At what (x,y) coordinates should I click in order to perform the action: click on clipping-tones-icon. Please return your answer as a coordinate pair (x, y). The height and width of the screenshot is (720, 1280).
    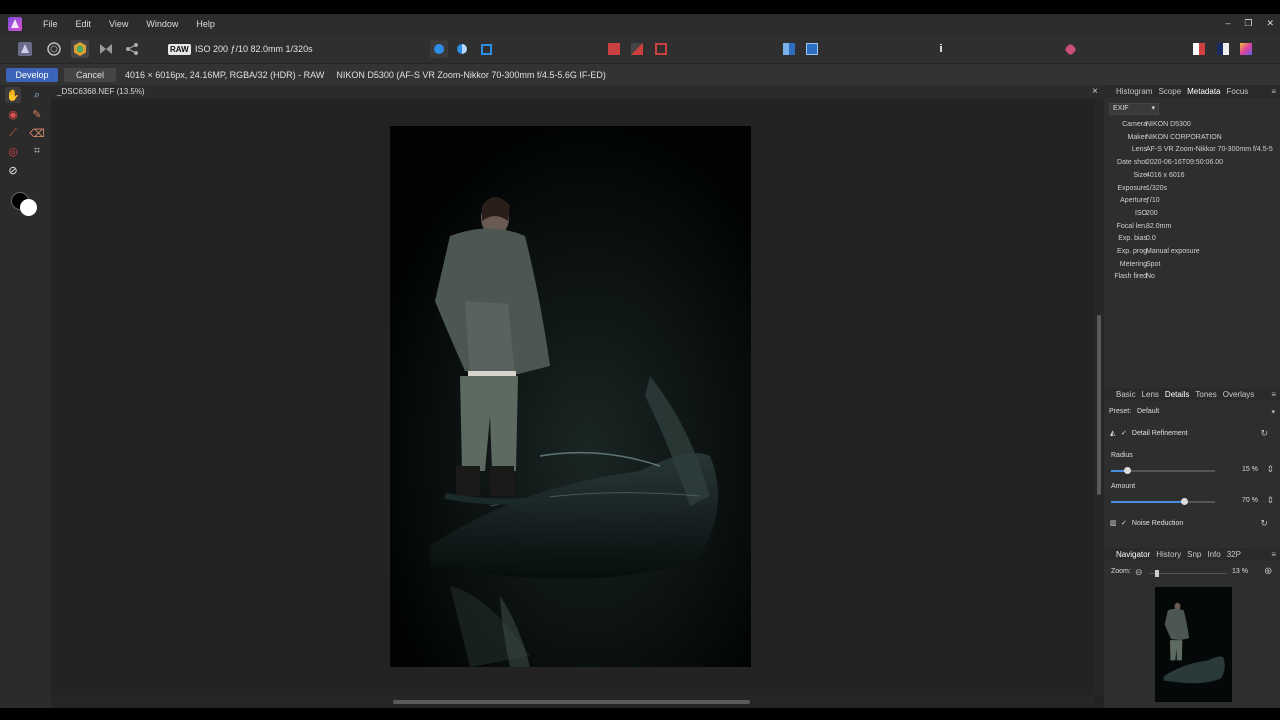
    Looking at the image, I should click on (661, 49).